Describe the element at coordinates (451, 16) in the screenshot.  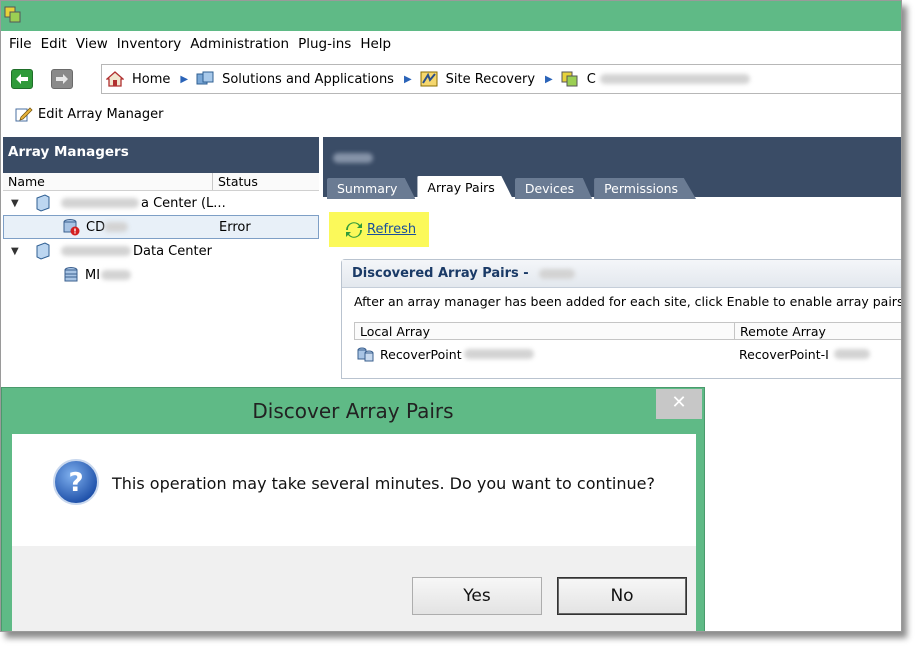
I see `window-titlebar` at that location.